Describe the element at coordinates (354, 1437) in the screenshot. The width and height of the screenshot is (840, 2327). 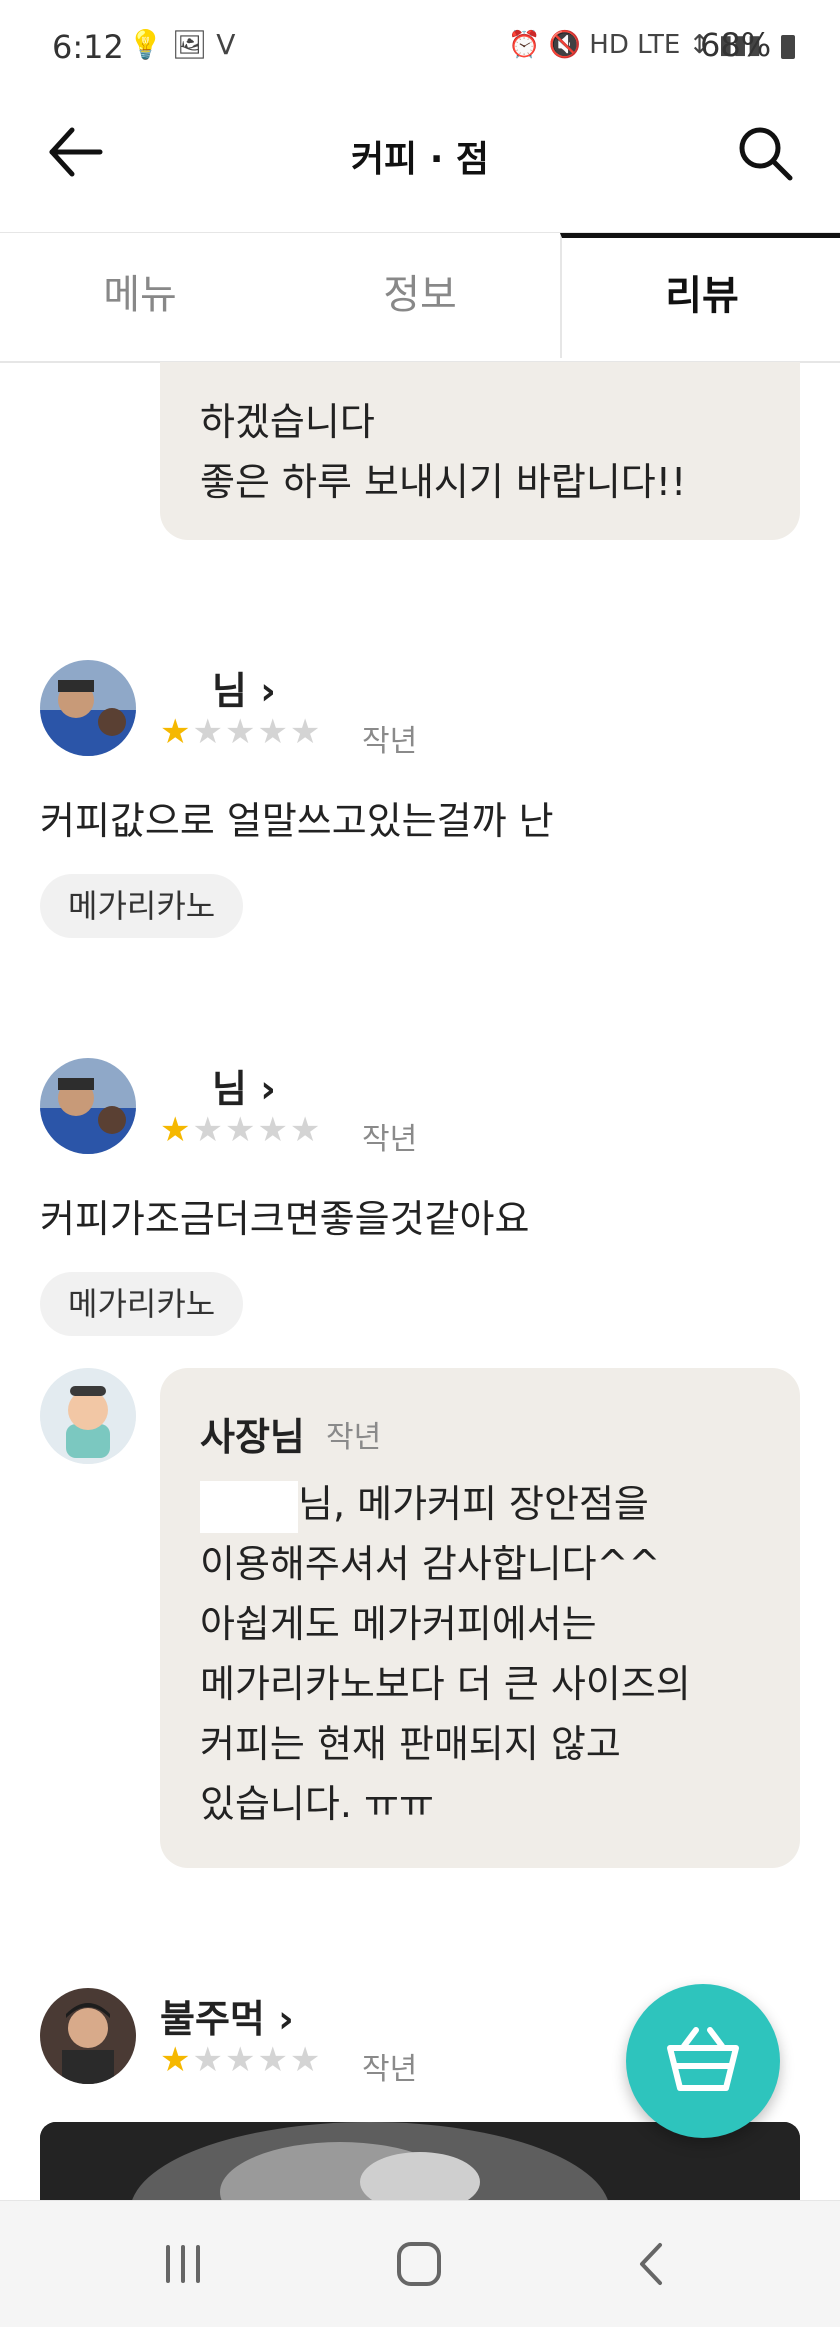
I see `owner-reply-date: 작년` at that location.